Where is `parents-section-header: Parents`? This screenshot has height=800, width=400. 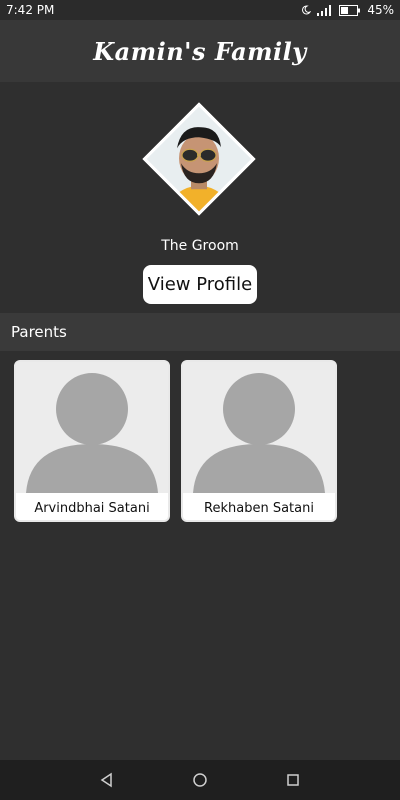
parents-section-header: Parents is located at coordinates (200, 332).